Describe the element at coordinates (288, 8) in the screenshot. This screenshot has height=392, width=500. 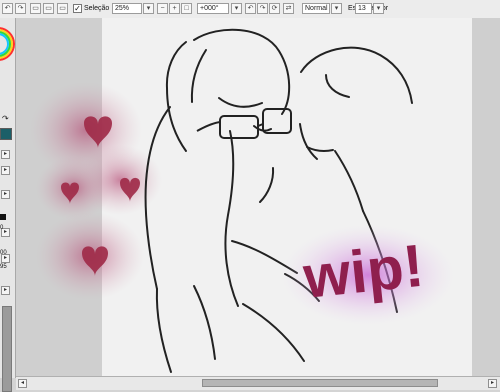
I see `invert-icon: ⇄` at that location.